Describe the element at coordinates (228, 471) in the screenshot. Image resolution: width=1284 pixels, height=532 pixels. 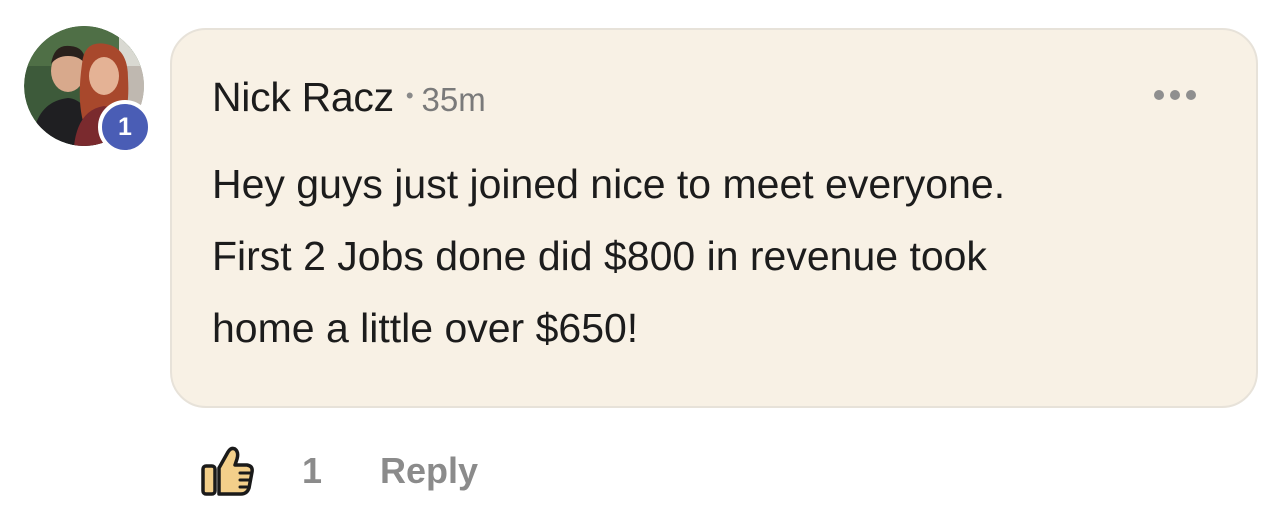
I see `thumbs-up-icon` at that location.